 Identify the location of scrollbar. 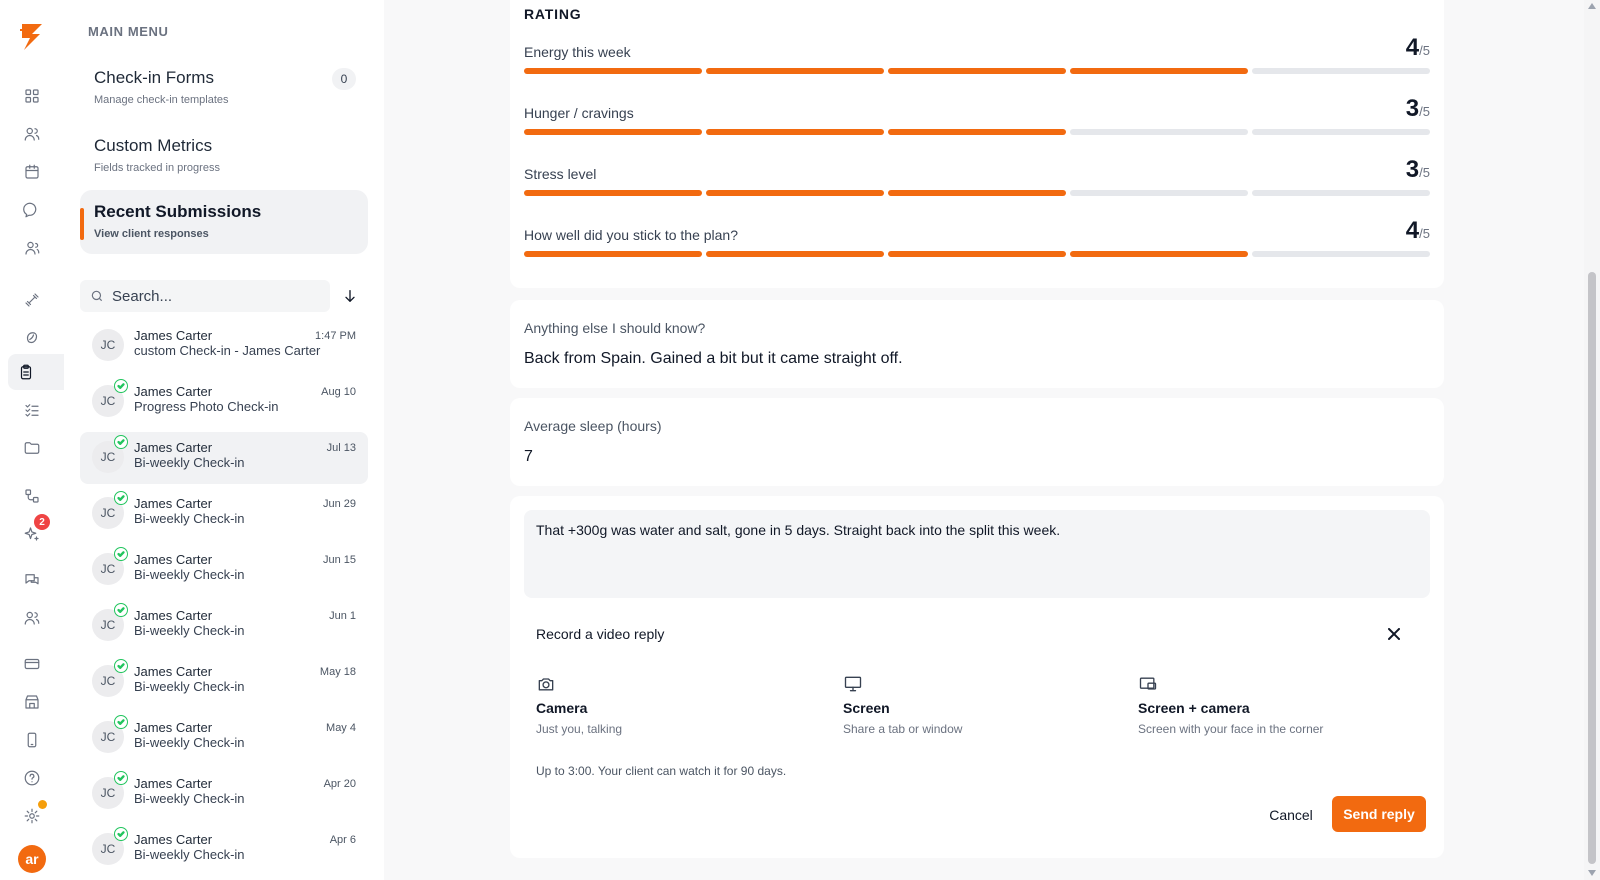
(1592, 440).